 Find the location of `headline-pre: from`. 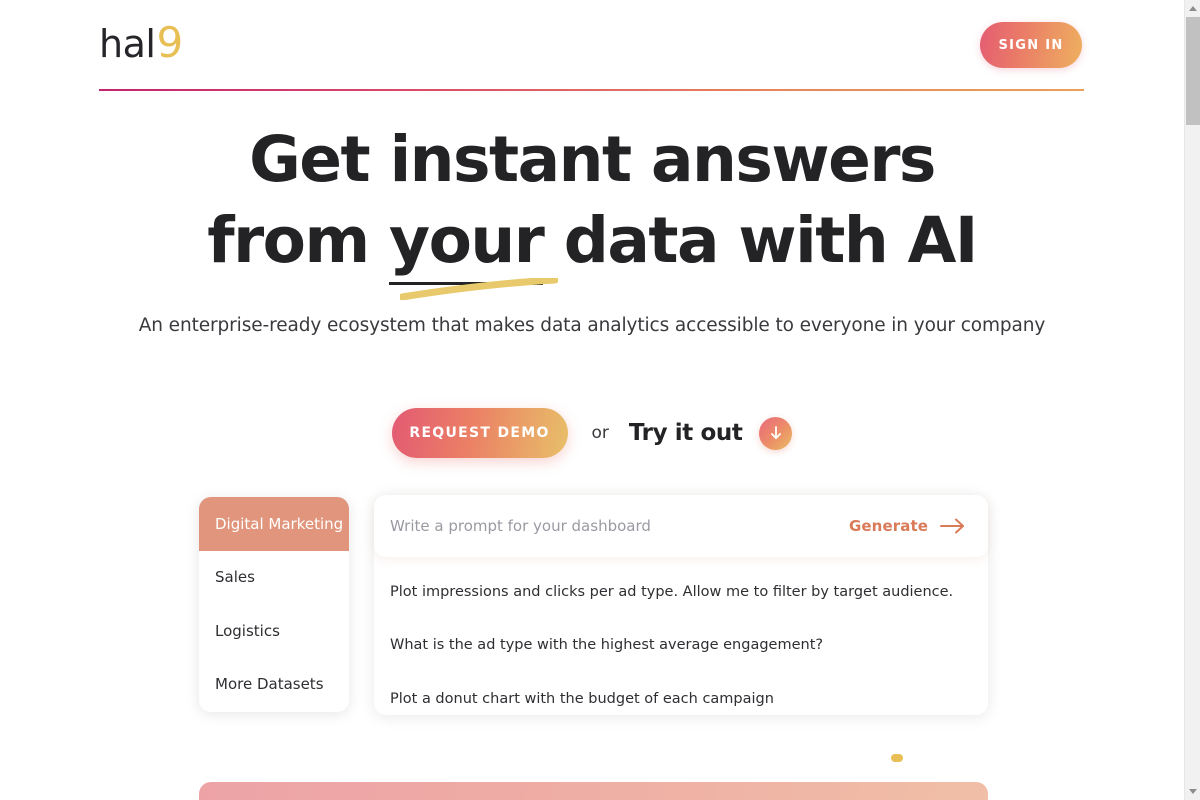

headline-pre: from is located at coordinates (298, 240).